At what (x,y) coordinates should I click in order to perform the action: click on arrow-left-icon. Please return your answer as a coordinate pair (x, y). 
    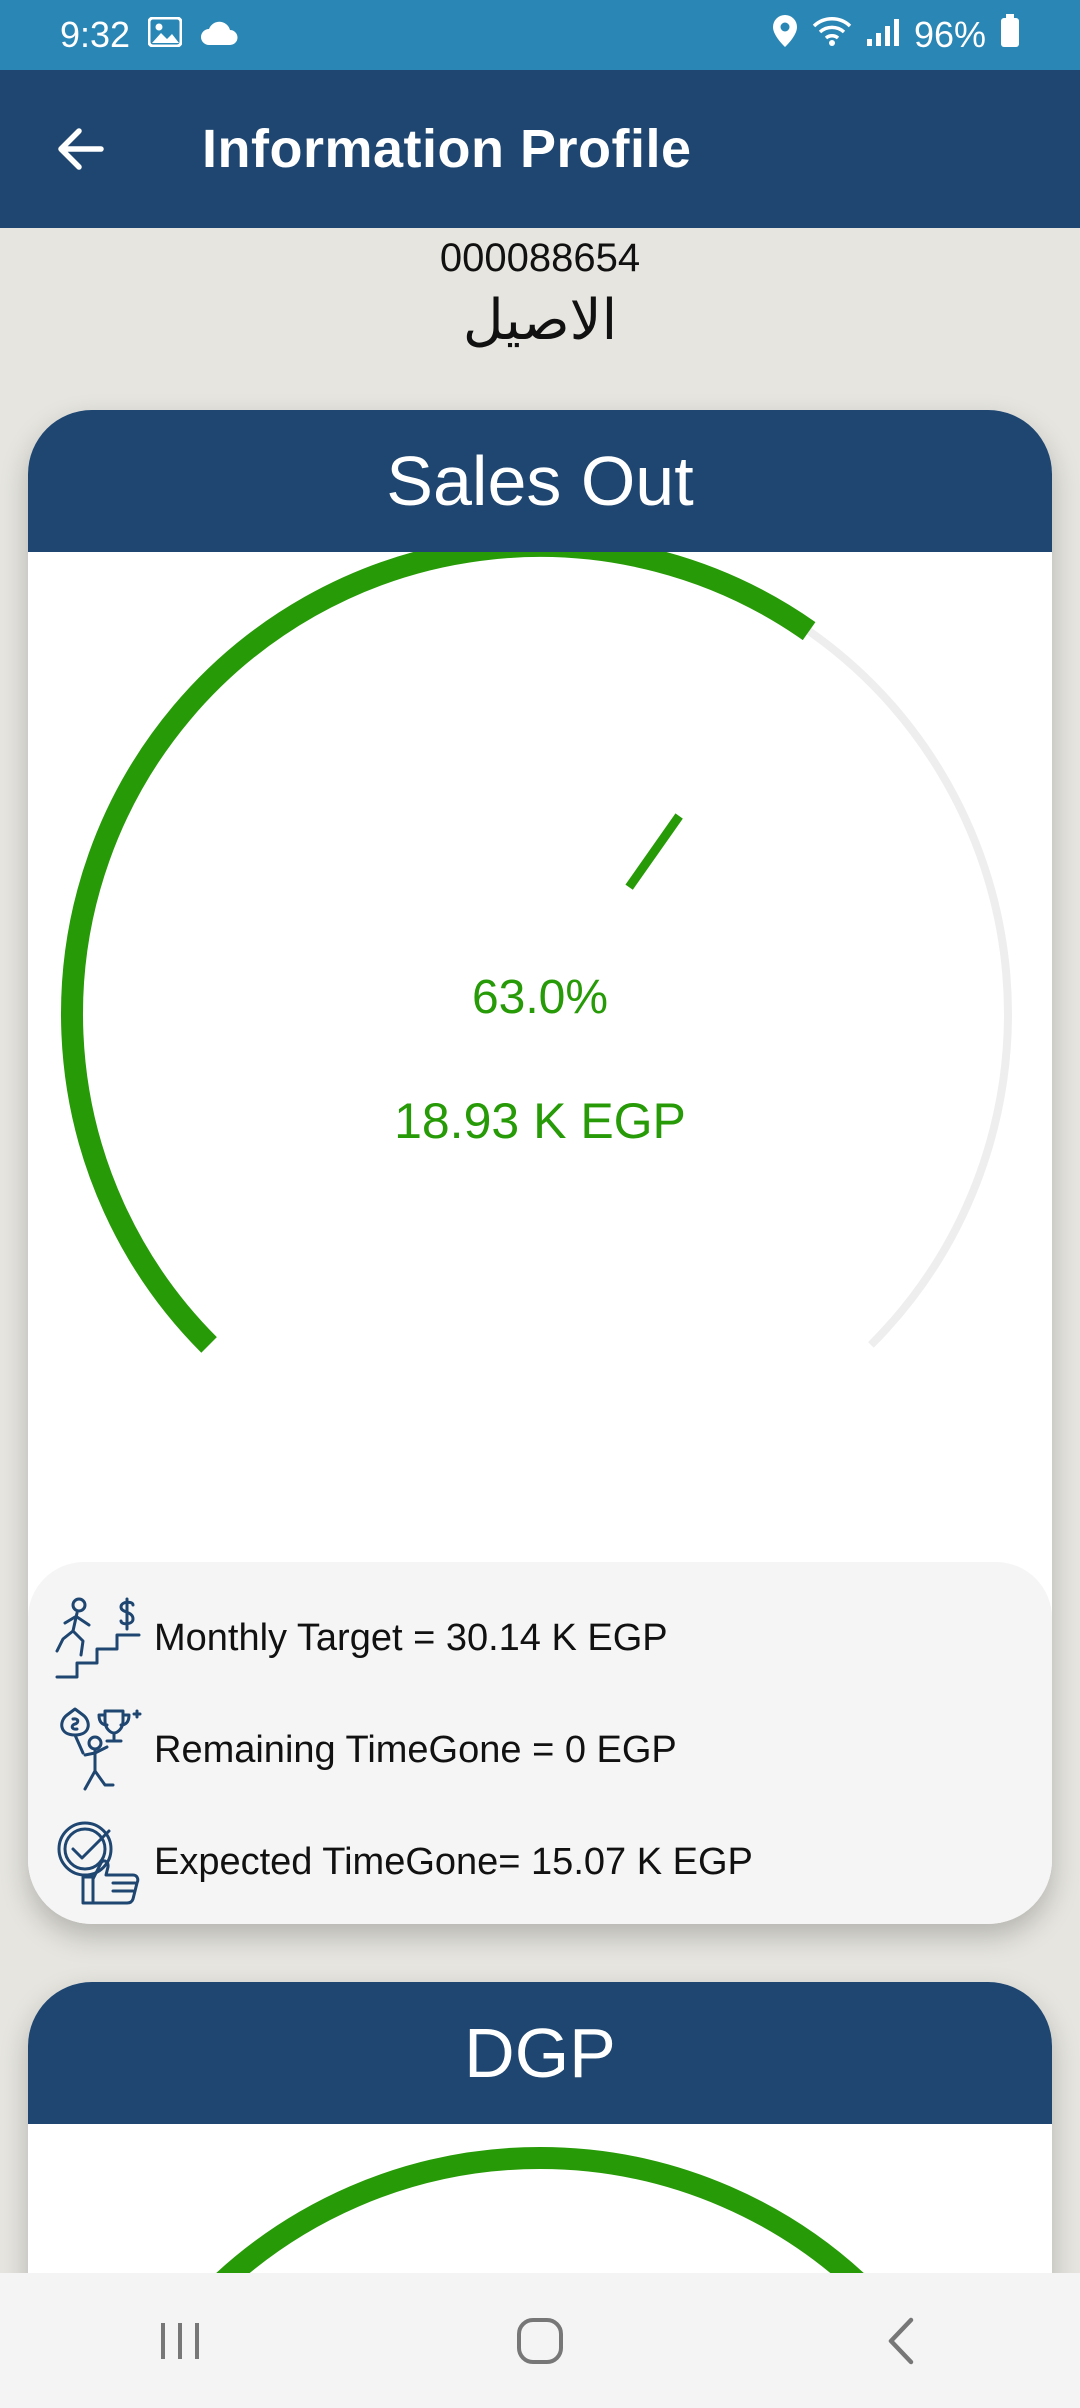
    Looking at the image, I should click on (81, 149).